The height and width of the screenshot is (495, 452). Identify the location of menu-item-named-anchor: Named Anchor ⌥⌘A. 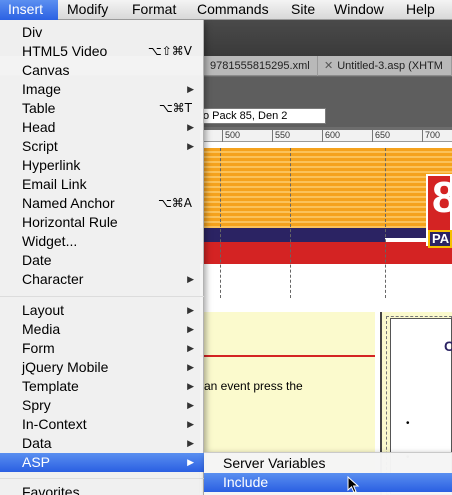
(102, 203).